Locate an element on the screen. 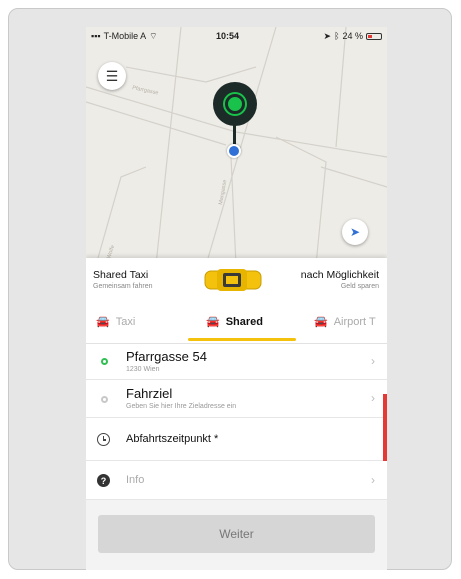 The width and height of the screenshot is (461, 579). battery-icon is located at coordinates (374, 36).